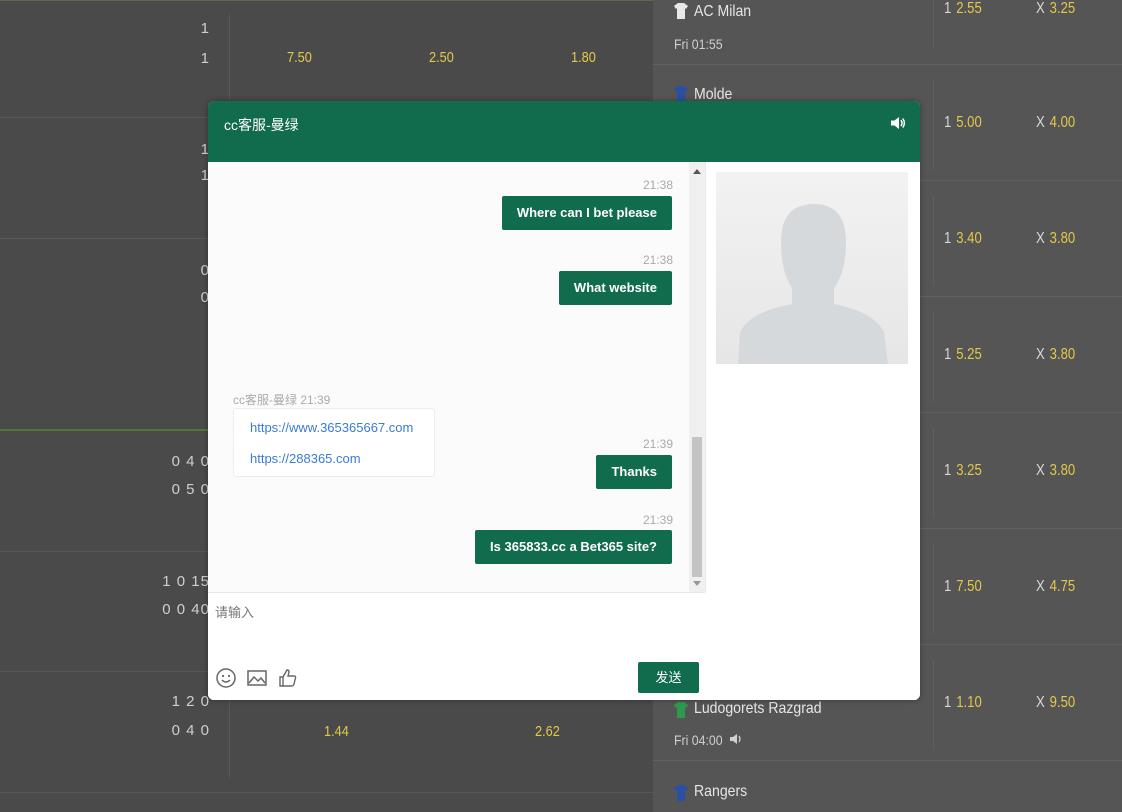  I want to click on odds-home: 1 2.55, so click(963, 9).